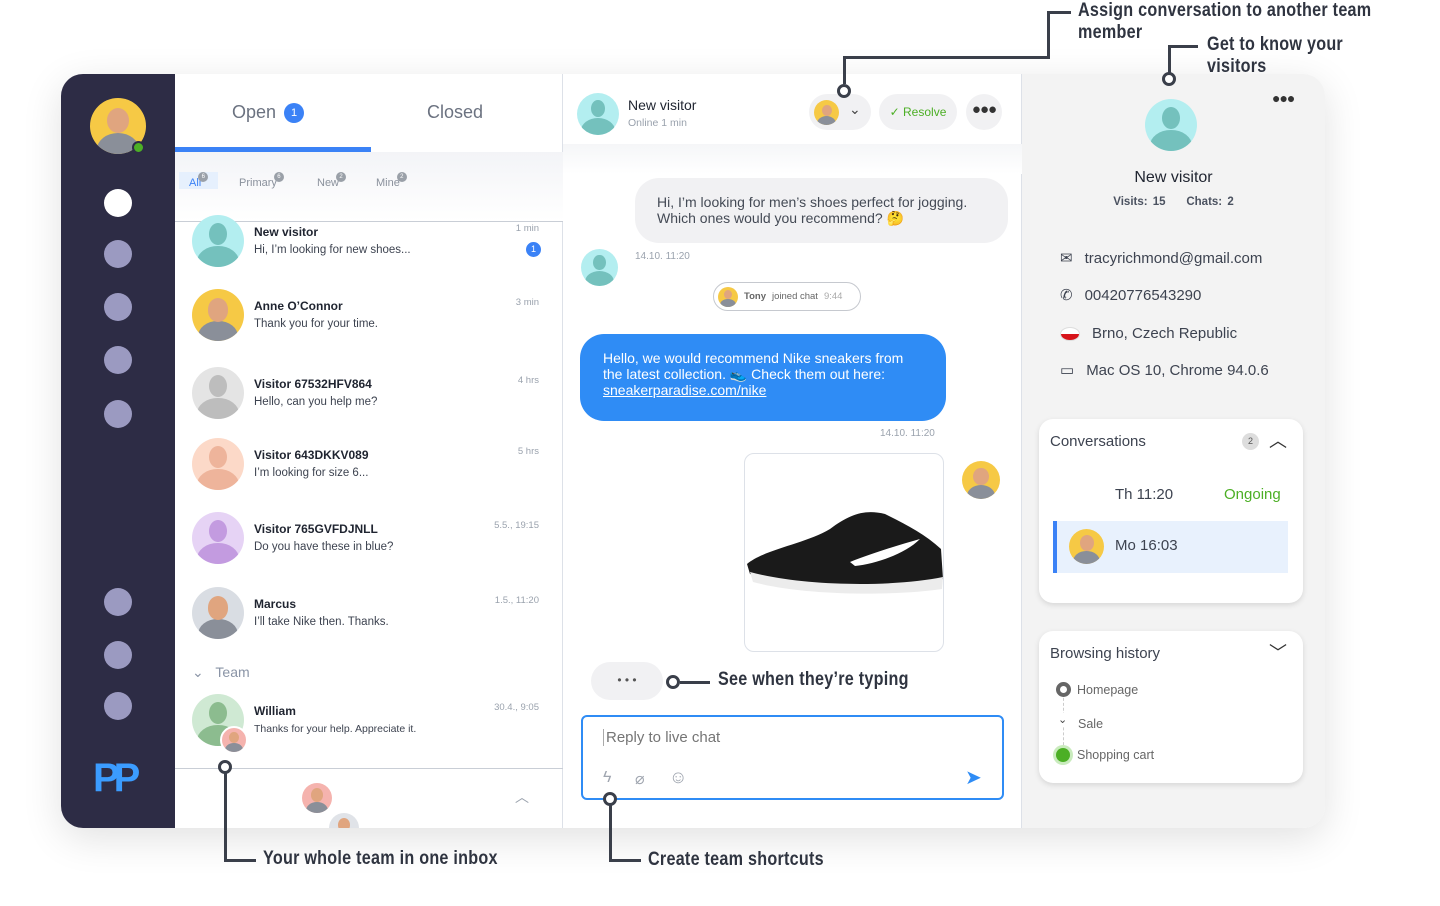 The image size is (1440, 906). I want to click on filter-mine: Mine2, so click(391, 180).